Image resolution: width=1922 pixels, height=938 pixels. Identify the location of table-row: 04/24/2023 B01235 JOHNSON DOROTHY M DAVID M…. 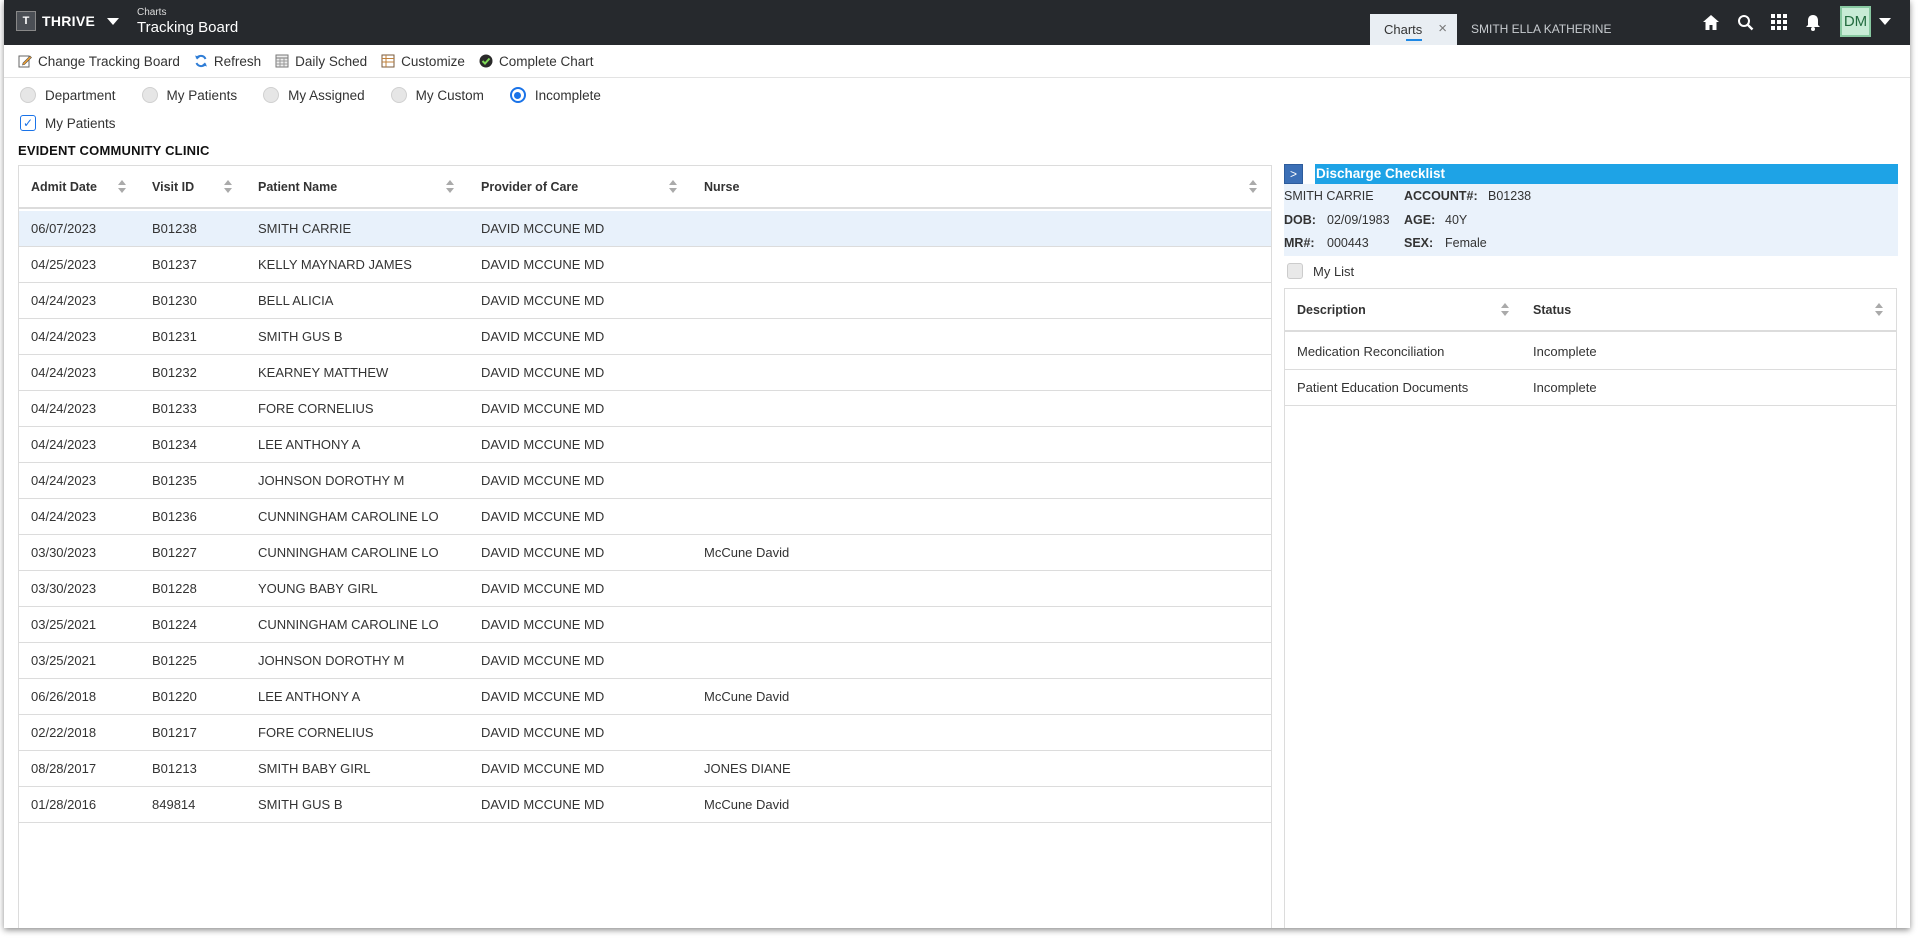
(645, 481).